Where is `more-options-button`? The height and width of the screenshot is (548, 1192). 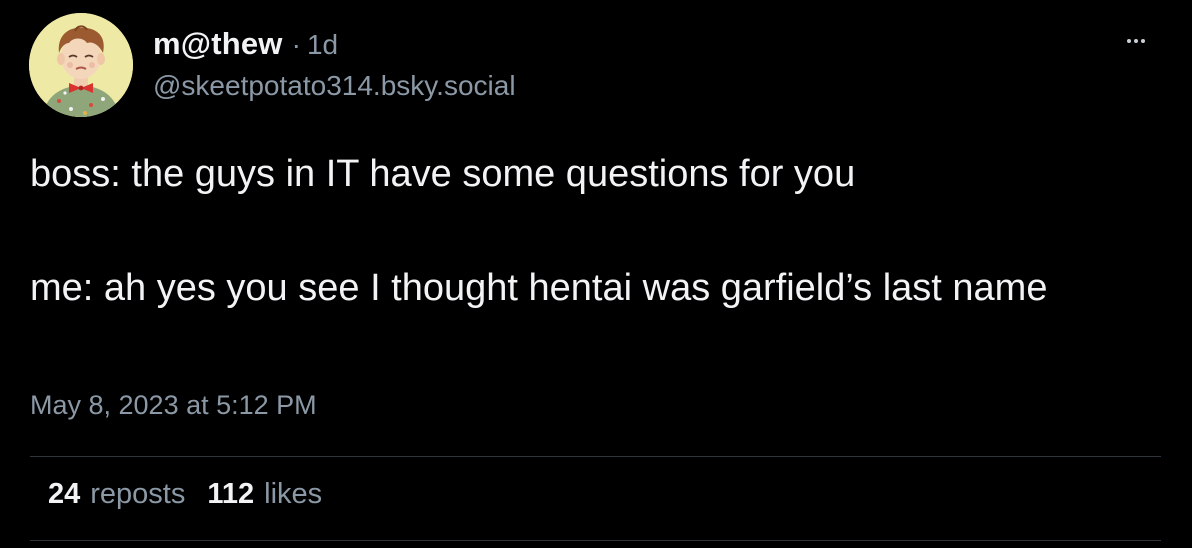
more-options-button is located at coordinates (1136, 41).